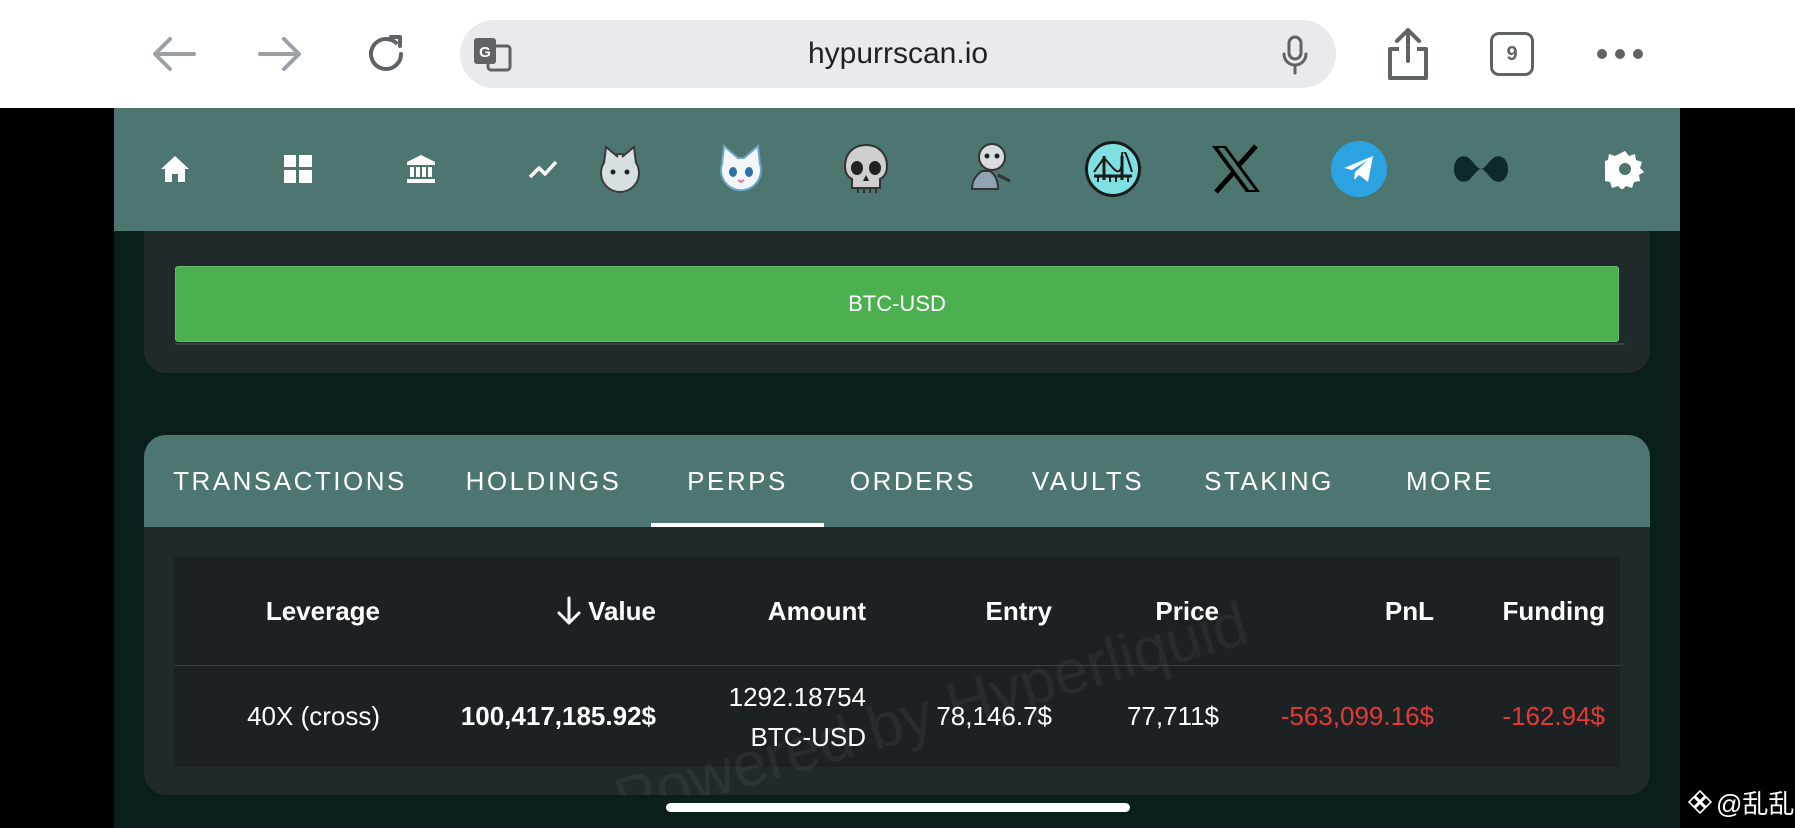 The height and width of the screenshot is (828, 1795). Describe the element at coordinates (898, 807) in the screenshot. I see `home-indicator` at that location.